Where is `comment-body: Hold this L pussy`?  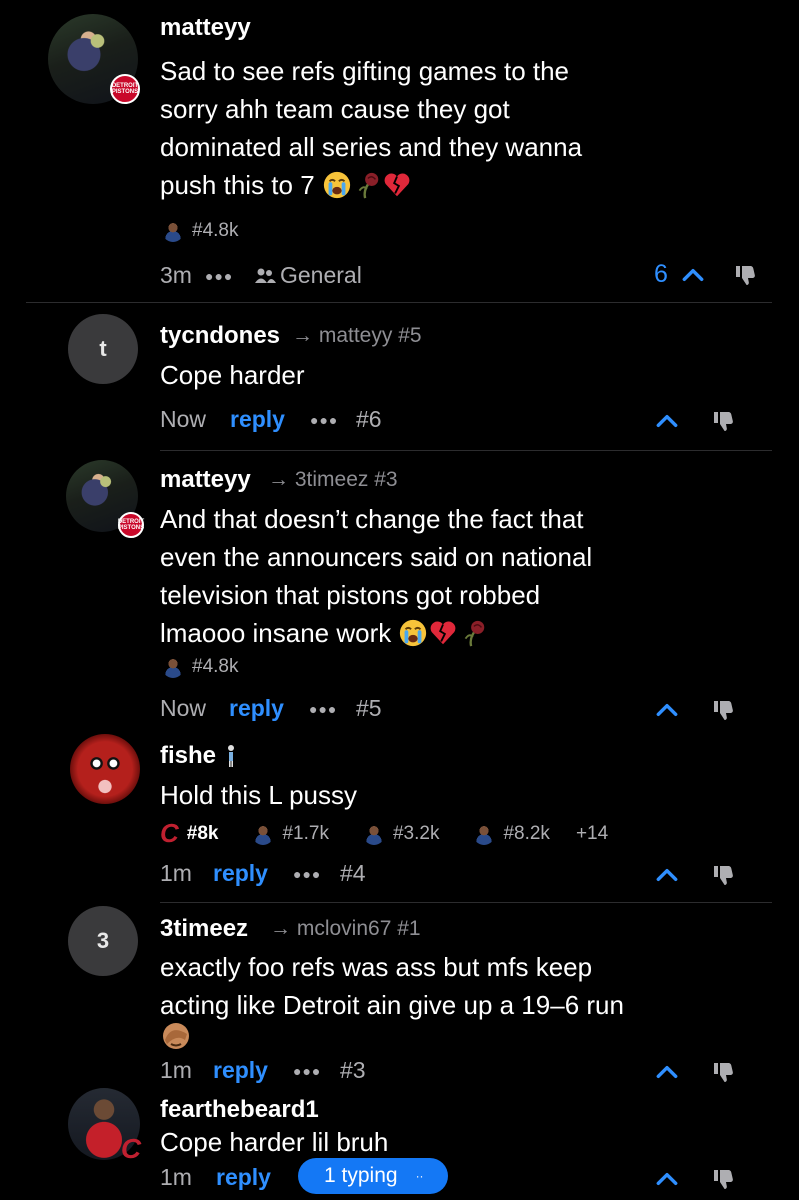
comment-body: Hold this L pussy is located at coordinates (259, 795).